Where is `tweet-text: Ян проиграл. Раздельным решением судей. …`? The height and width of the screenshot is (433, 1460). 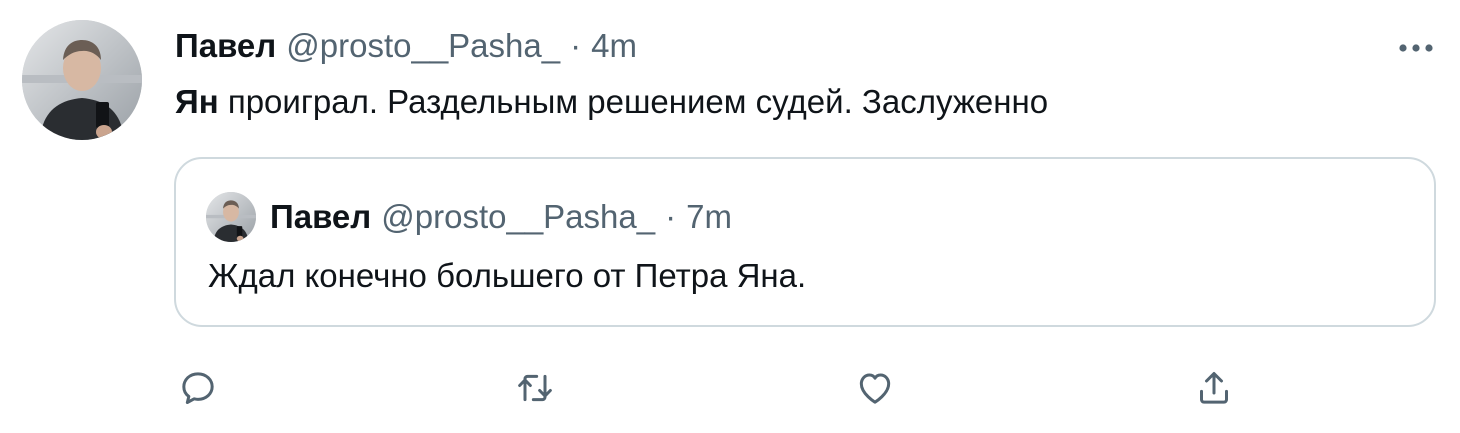 tweet-text: Ян проиграл. Раздельным решением судей. … is located at coordinates (611, 102).